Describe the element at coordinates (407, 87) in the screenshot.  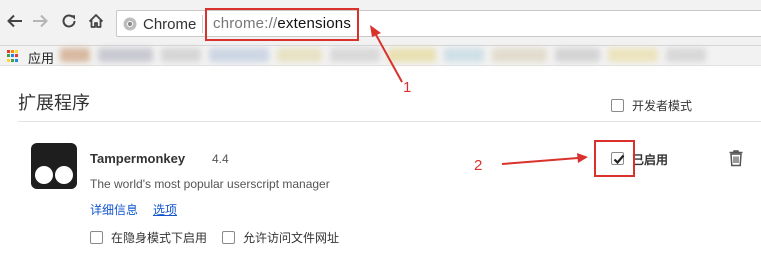
I see `annotation-label-1: 1` at that location.